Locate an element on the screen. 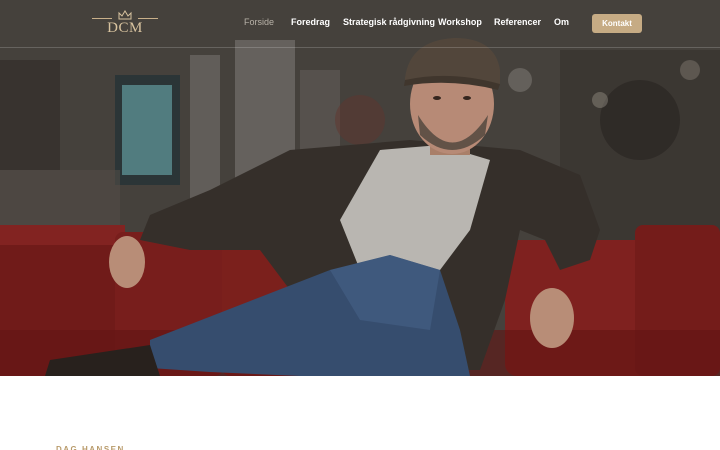  section-eyebrow: DAG HANSEN is located at coordinates (90, 447).